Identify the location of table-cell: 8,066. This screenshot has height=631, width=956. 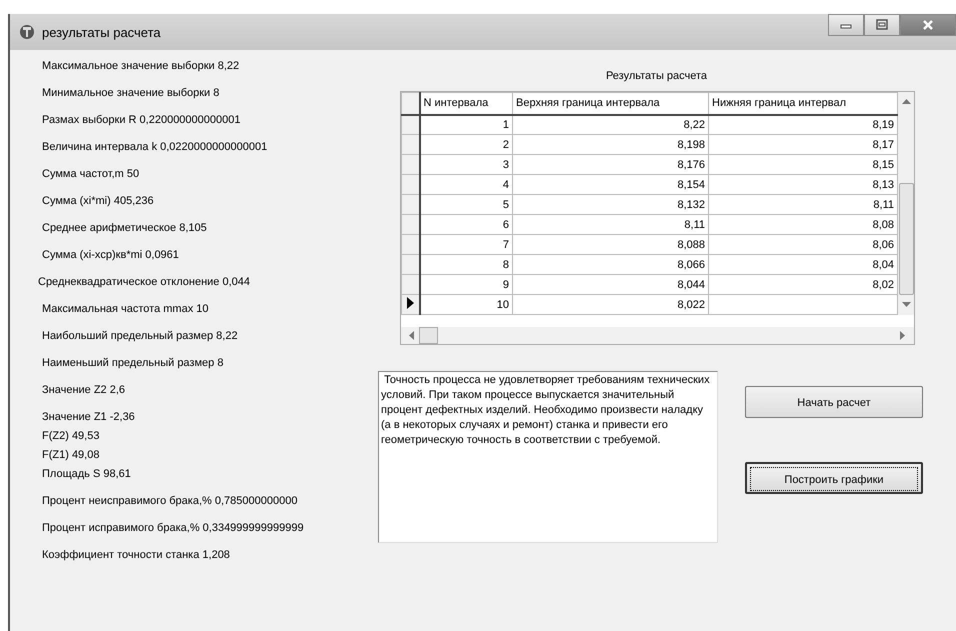
(610, 264).